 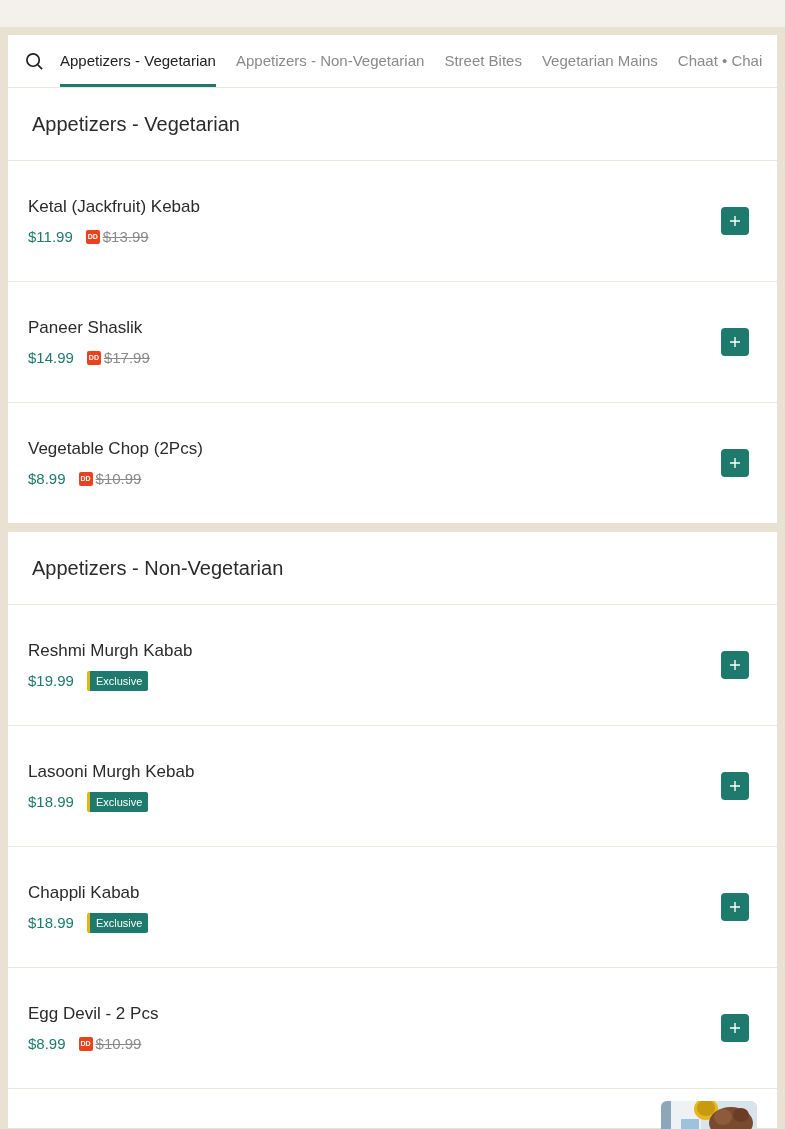 What do you see at coordinates (51, 357) in the screenshot?
I see `price: $14.99` at bounding box center [51, 357].